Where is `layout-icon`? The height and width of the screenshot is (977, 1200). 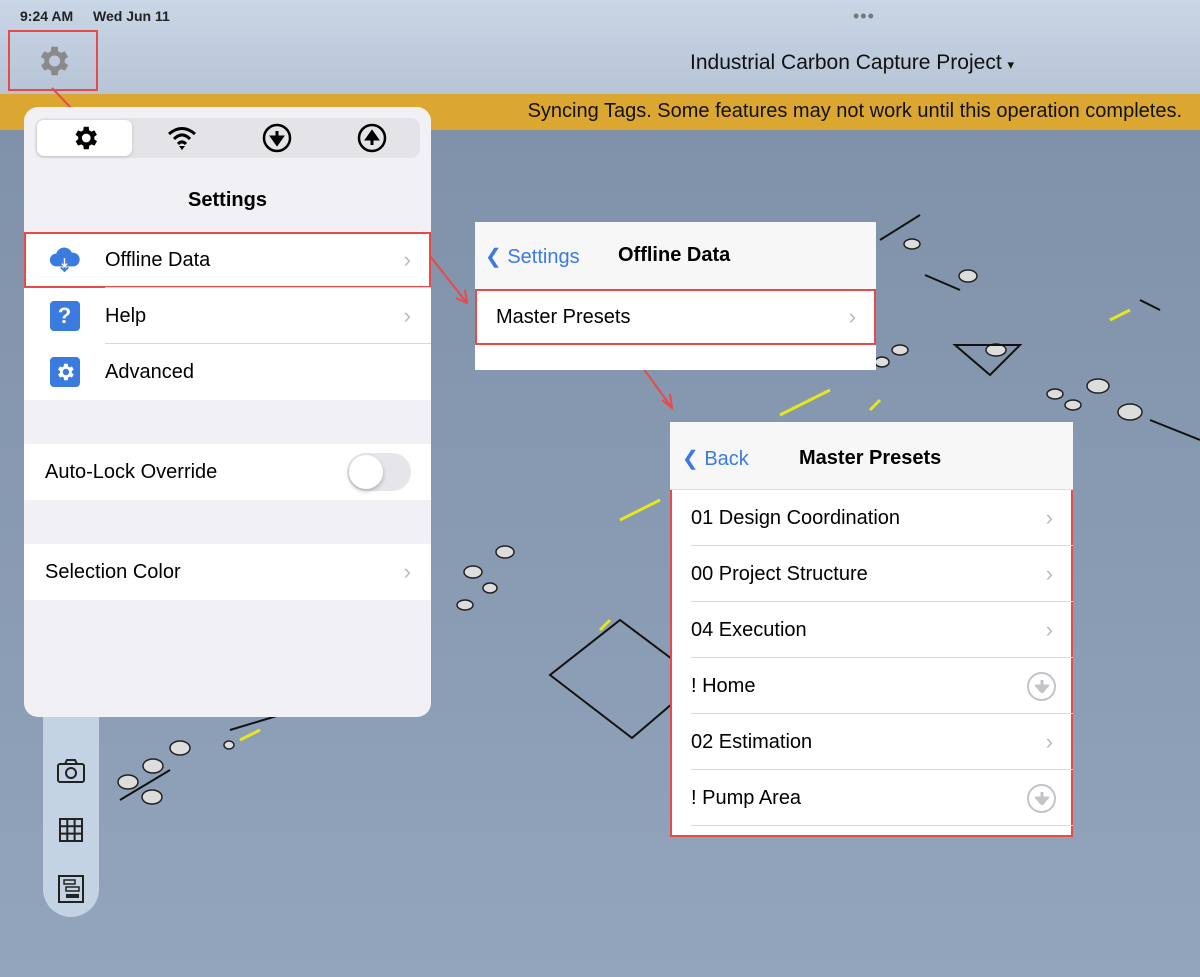 layout-icon is located at coordinates (71, 889).